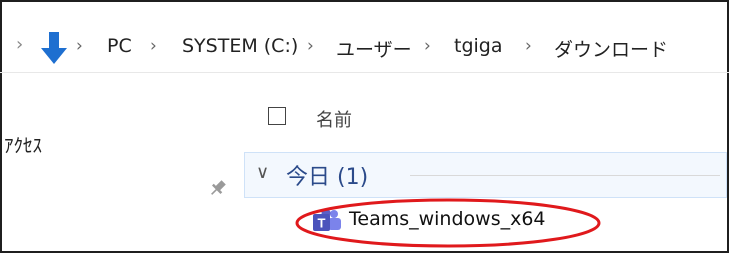  What do you see at coordinates (23, 144) in the screenshot?
I see `nav-quick-access: ｱｸｾｽ` at bounding box center [23, 144].